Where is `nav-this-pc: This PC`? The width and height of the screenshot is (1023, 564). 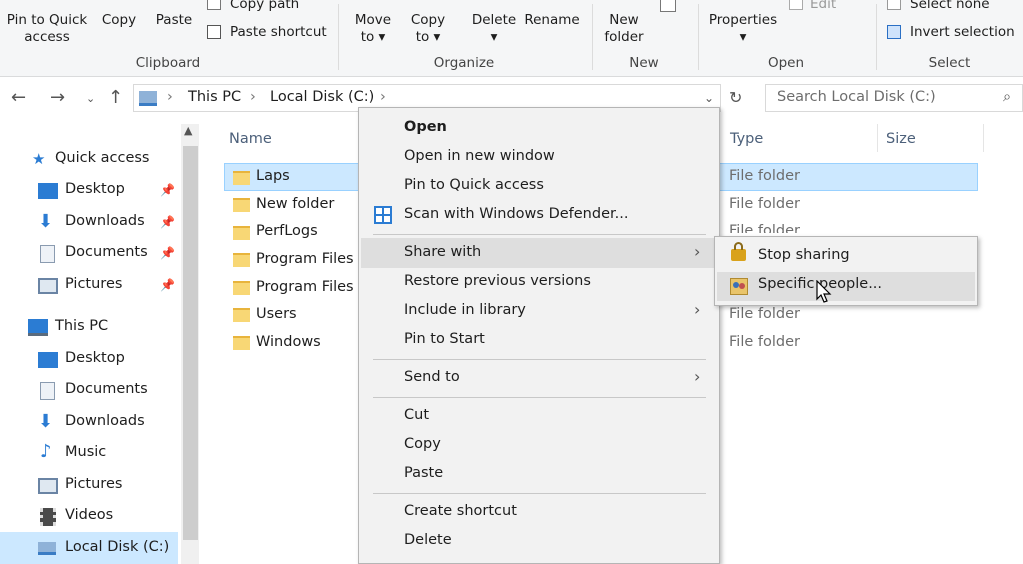 nav-this-pc: This PC is located at coordinates (81, 326).